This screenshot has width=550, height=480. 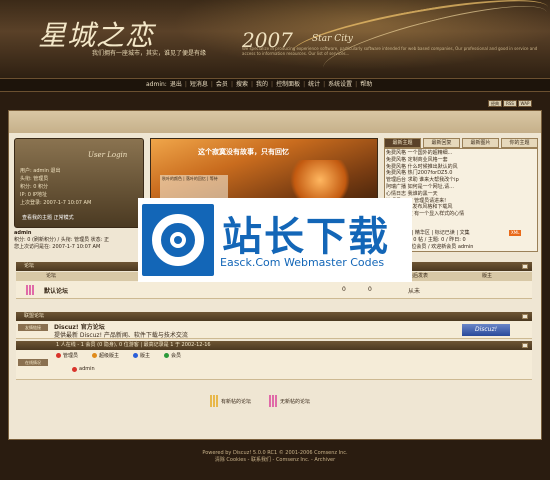 I want to click on bottom-legend: 有新帖的论坛 无新帖的论坛, so click(x=260, y=401).